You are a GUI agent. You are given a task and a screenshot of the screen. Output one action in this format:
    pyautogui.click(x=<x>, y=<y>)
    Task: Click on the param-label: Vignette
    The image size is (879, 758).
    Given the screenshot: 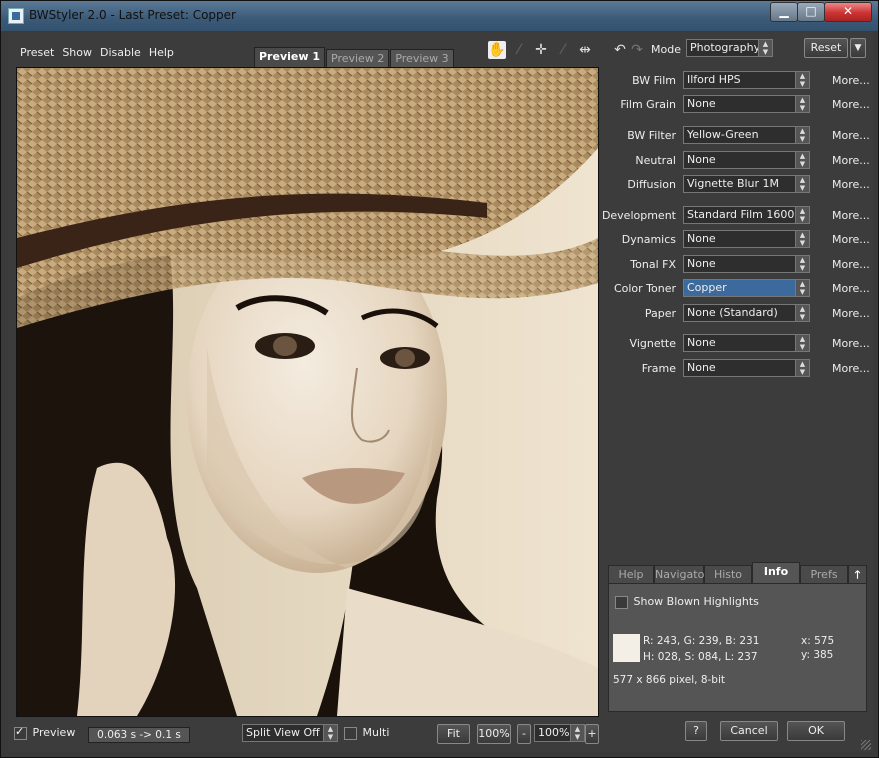 What is the action you would take?
    pyautogui.click(x=652, y=343)
    